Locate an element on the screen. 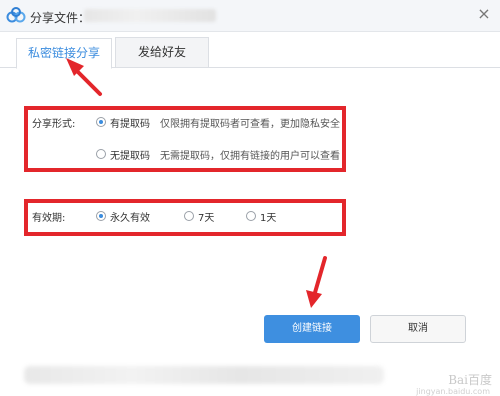  tab-private-link: 私密链接分享 is located at coordinates (64, 53).